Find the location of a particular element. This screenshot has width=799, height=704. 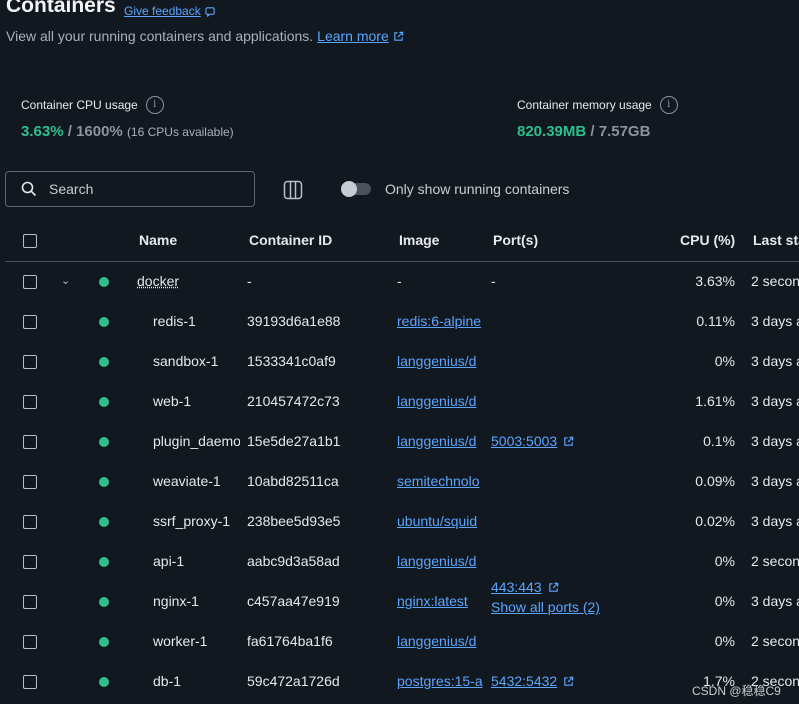

column-cpu: CPU (%) is located at coordinates (707, 240).